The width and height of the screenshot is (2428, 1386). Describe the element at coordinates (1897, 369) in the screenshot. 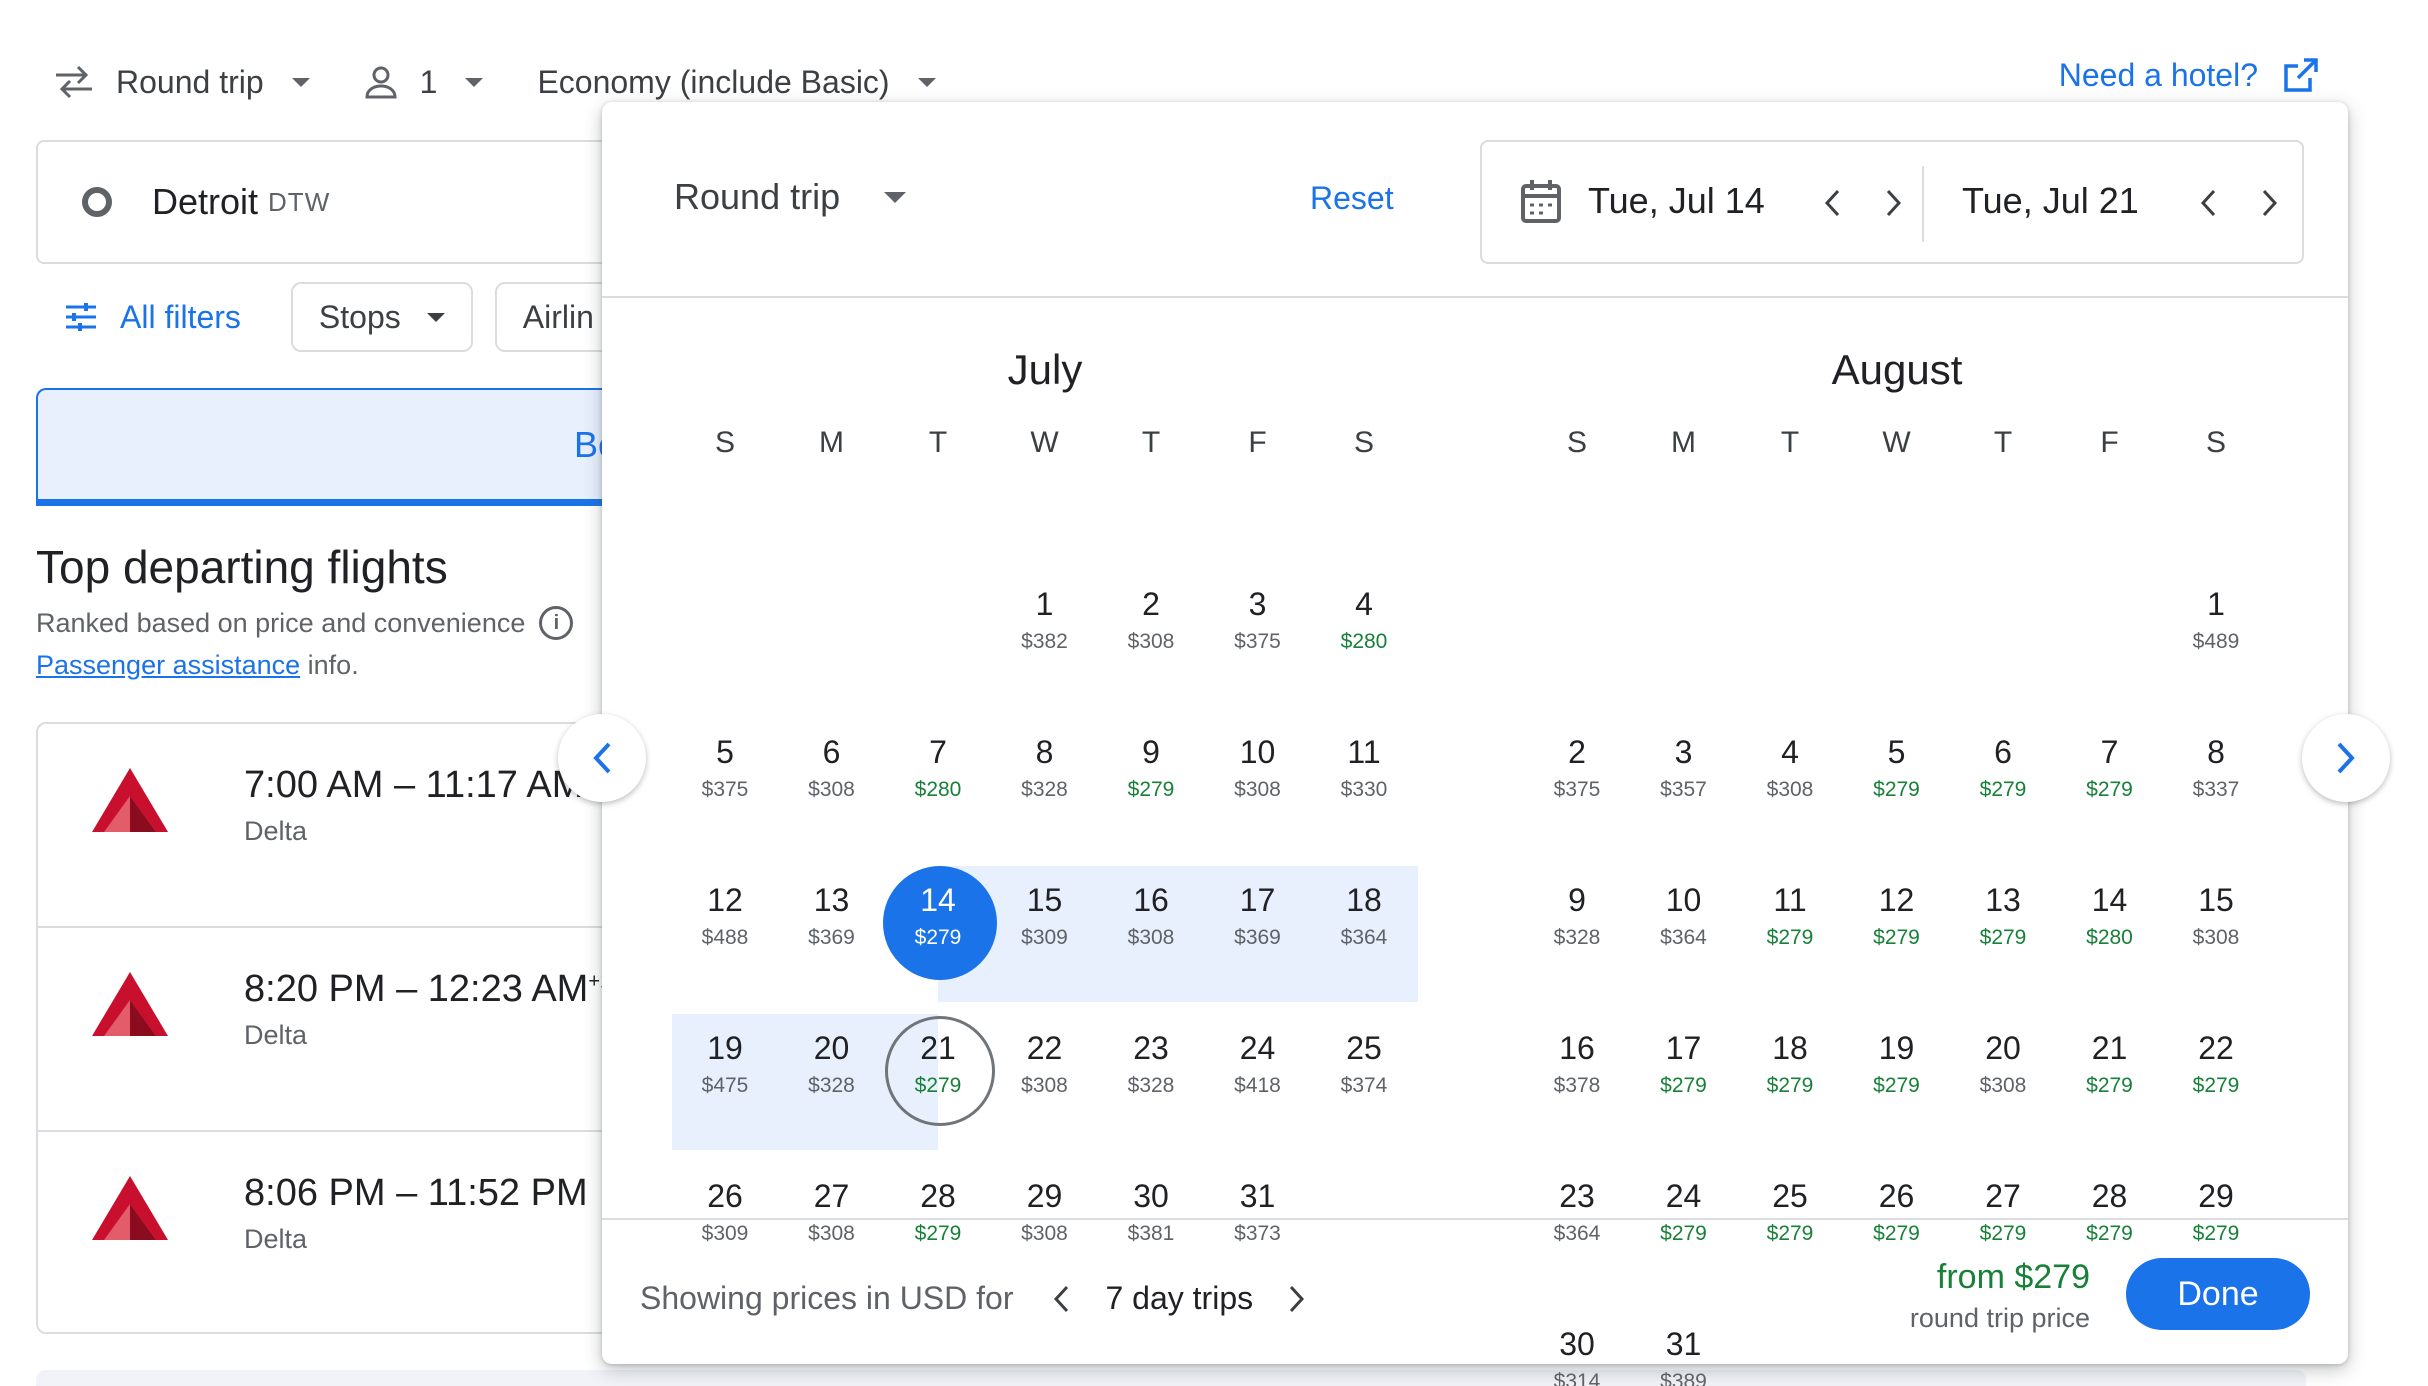

I see `month-title: August` at that location.